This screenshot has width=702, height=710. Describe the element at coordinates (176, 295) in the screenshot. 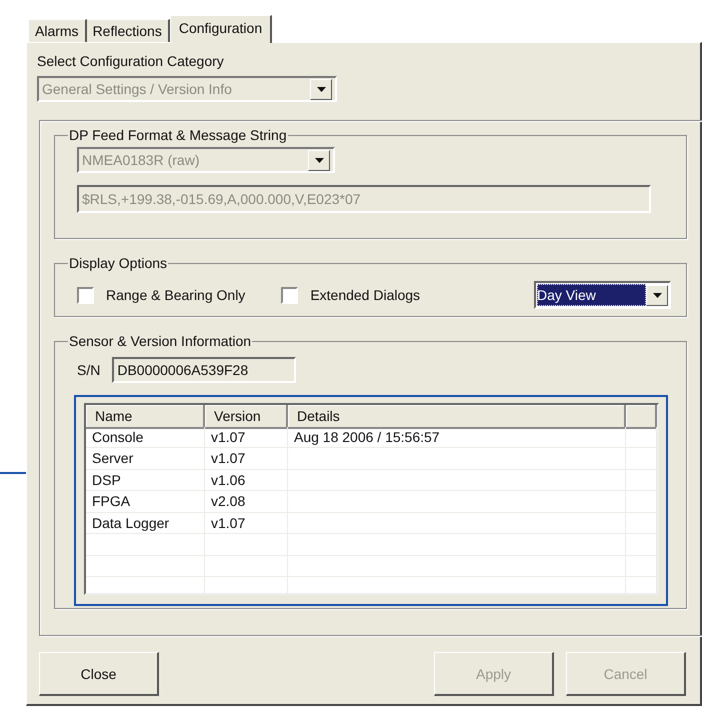

I see `checkbox-label: Range & Bearing Only` at that location.